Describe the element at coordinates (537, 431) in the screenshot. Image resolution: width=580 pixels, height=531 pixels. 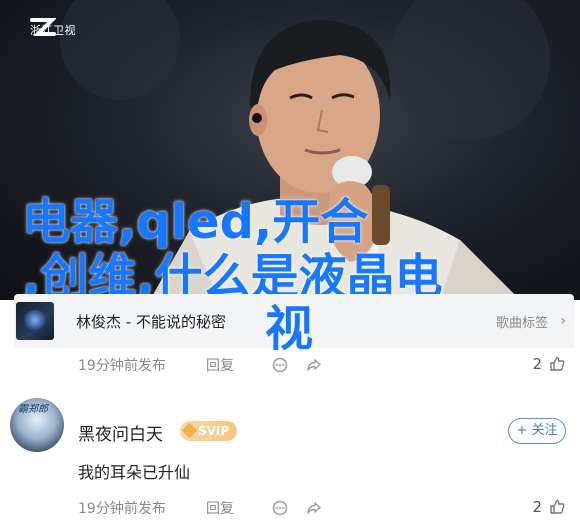
I see `follow-button: + 关注` at that location.